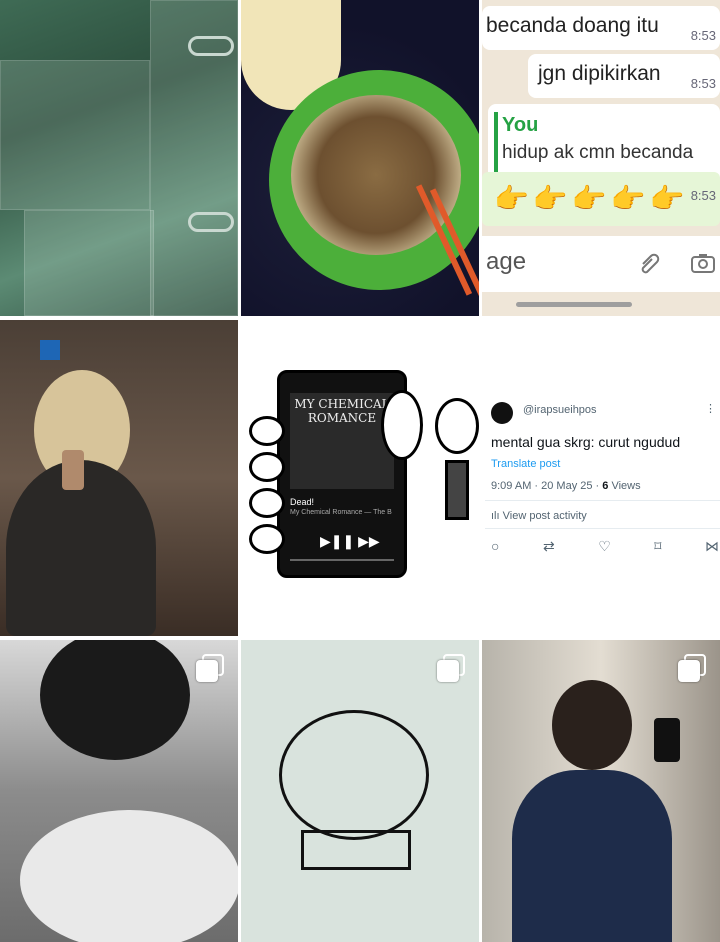  I want to click on more-icon: ⋮, so click(710, 408).